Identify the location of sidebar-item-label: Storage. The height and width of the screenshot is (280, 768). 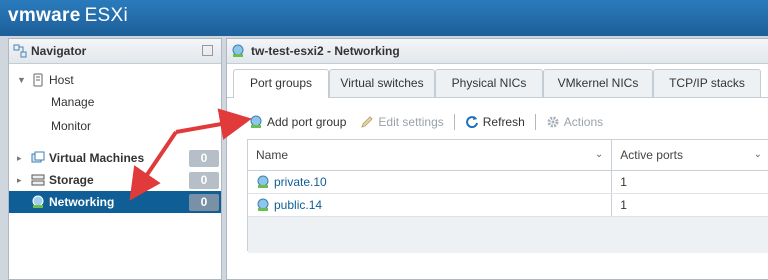
(71, 180).